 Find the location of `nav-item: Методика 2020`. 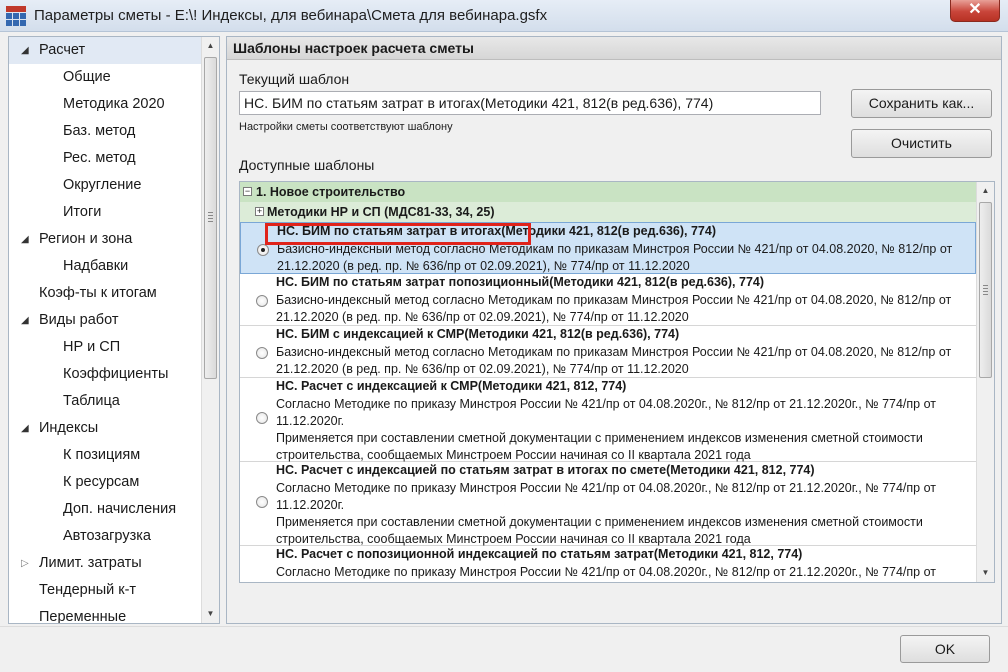

nav-item: Методика 2020 is located at coordinates (105, 104).